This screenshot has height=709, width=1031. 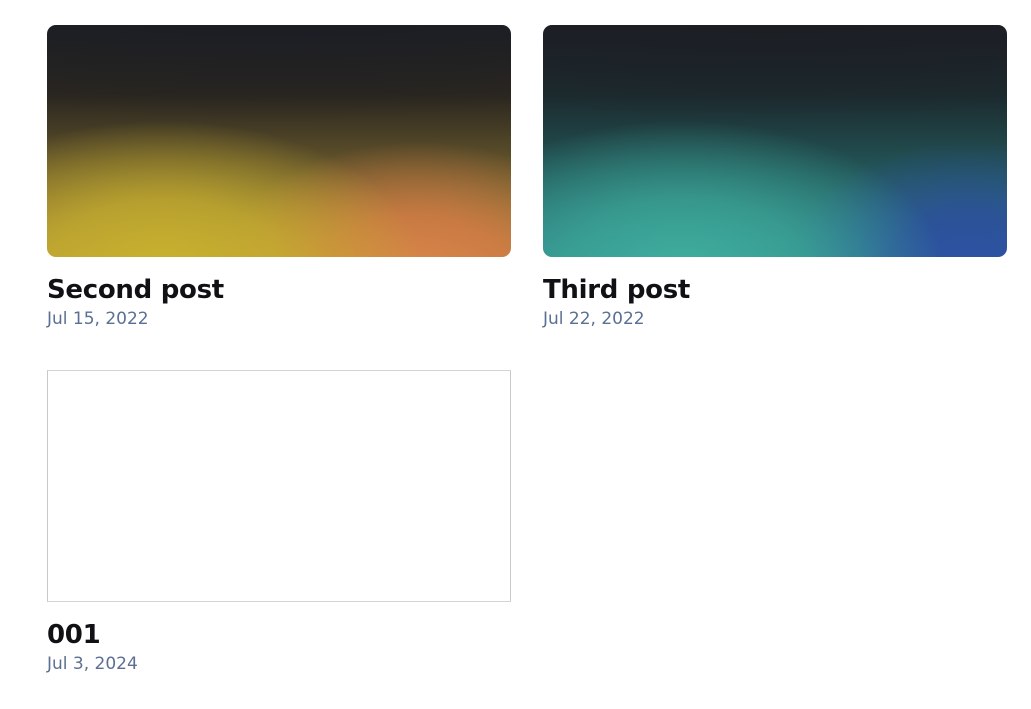 What do you see at coordinates (594, 319) in the screenshot?
I see `post-date: Jul 22, 2022` at bounding box center [594, 319].